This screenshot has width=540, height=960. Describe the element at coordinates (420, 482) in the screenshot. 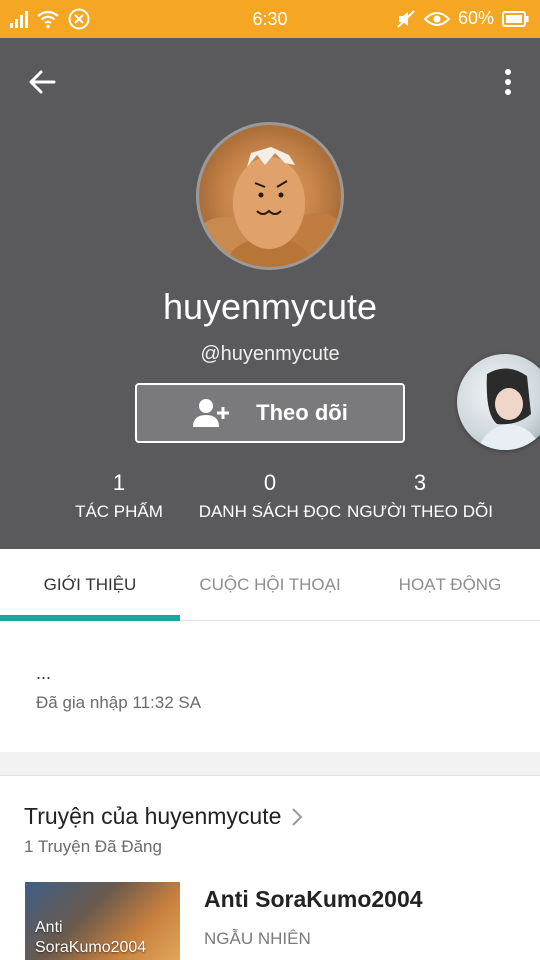

I see `stat-followers-value: 3` at that location.